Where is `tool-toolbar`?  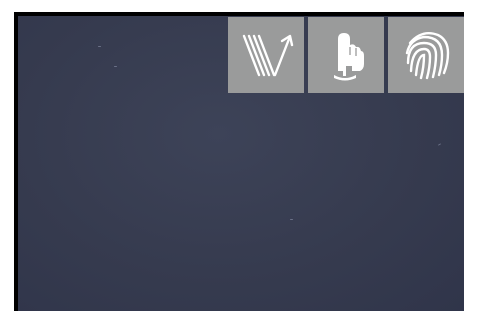
tool-toolbar is located at coordinates (346, 55).